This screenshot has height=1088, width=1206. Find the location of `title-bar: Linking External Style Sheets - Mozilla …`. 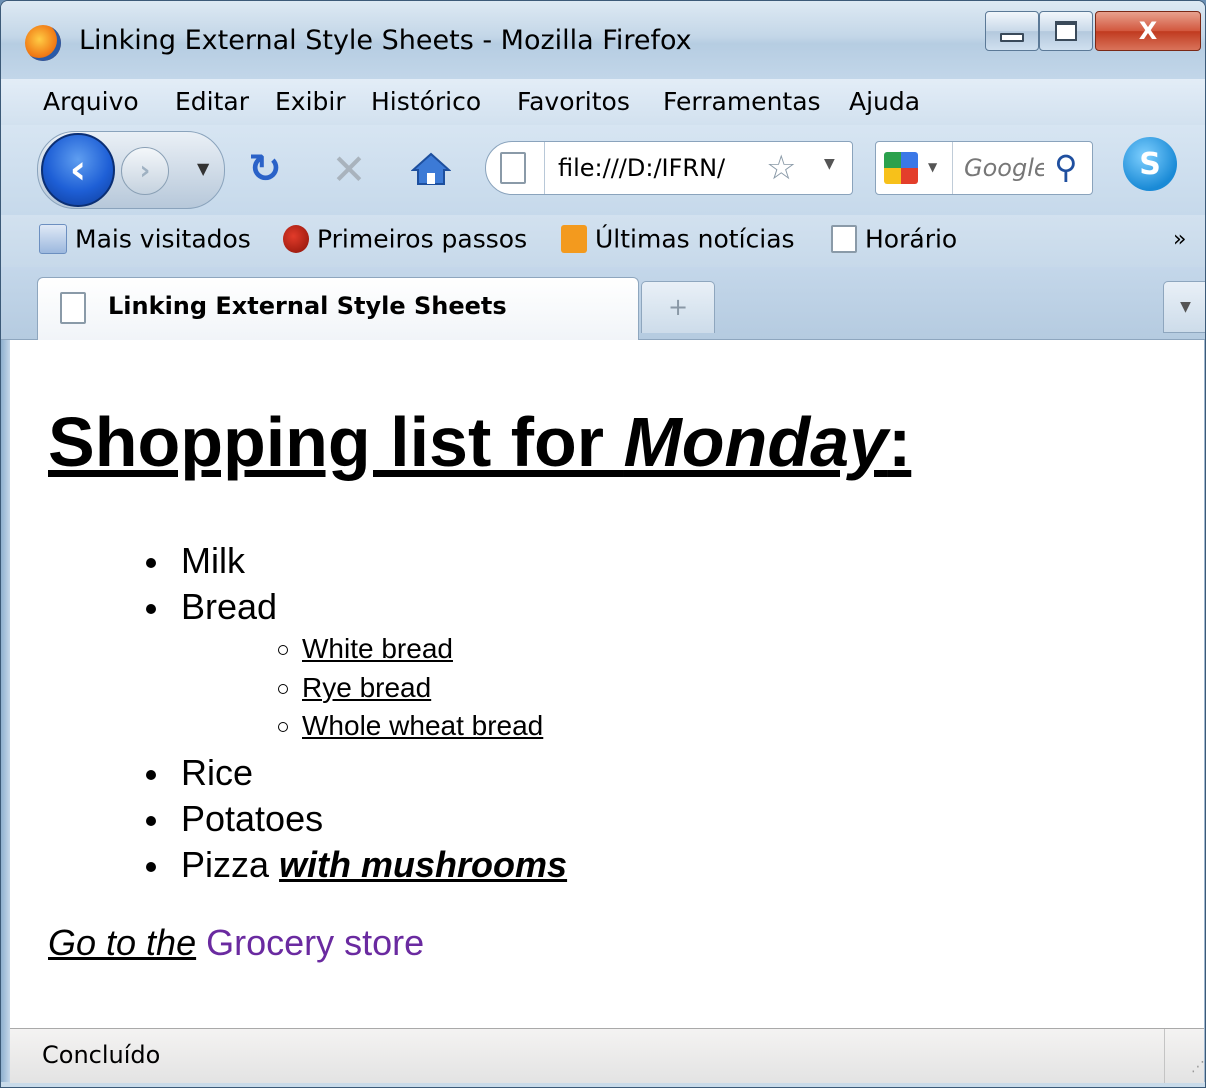

title-bar: Linking External Style Sheets - Mozilla … is located at coordinates (603, 40).